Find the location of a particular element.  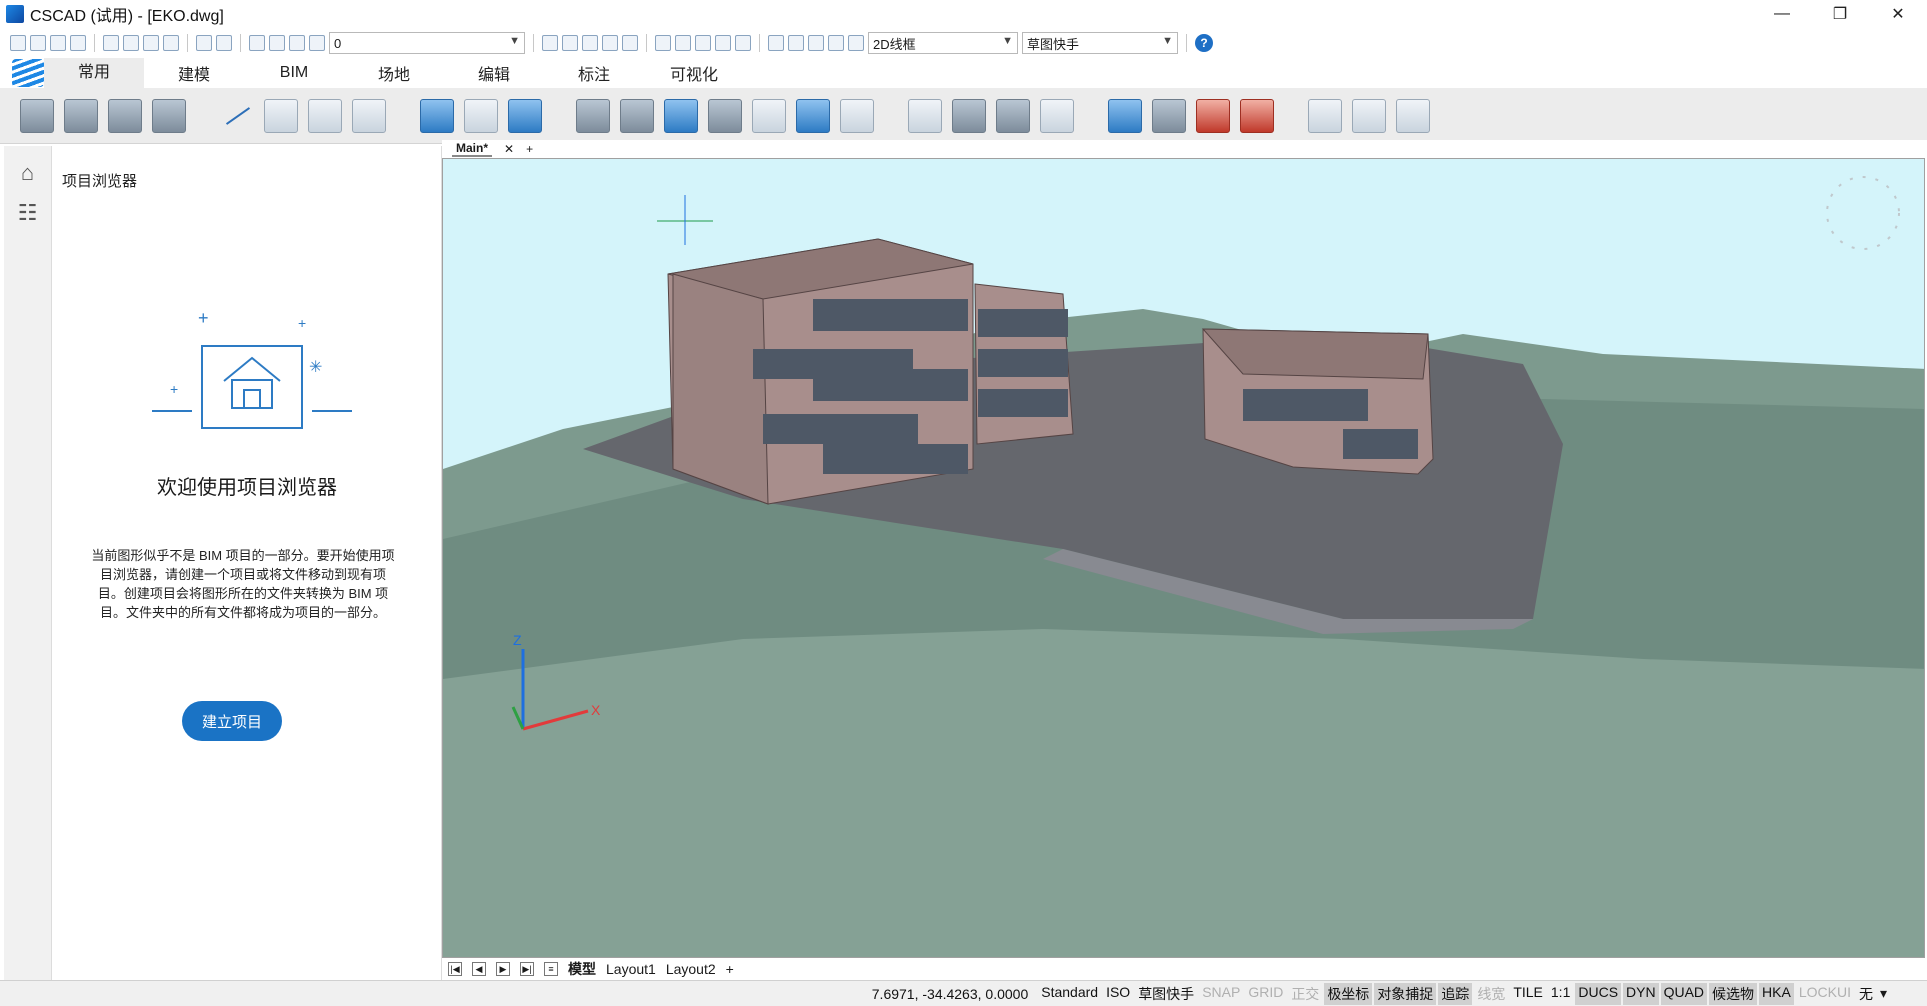

tab-bim: BIM is located at coordinates (294, 73).